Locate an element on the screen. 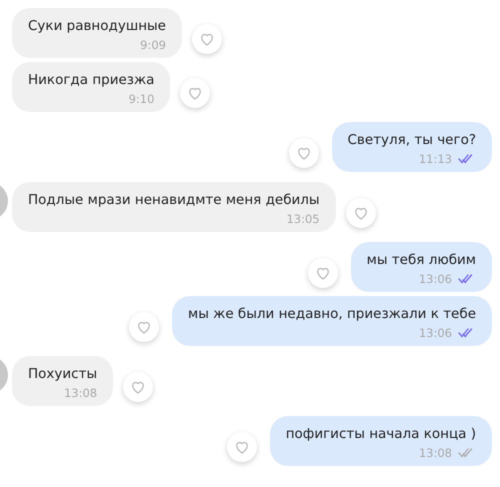 This screenshot has width=500, height=487. message-text: пофигисты начала конца ) is located at coordinates (381, 434).